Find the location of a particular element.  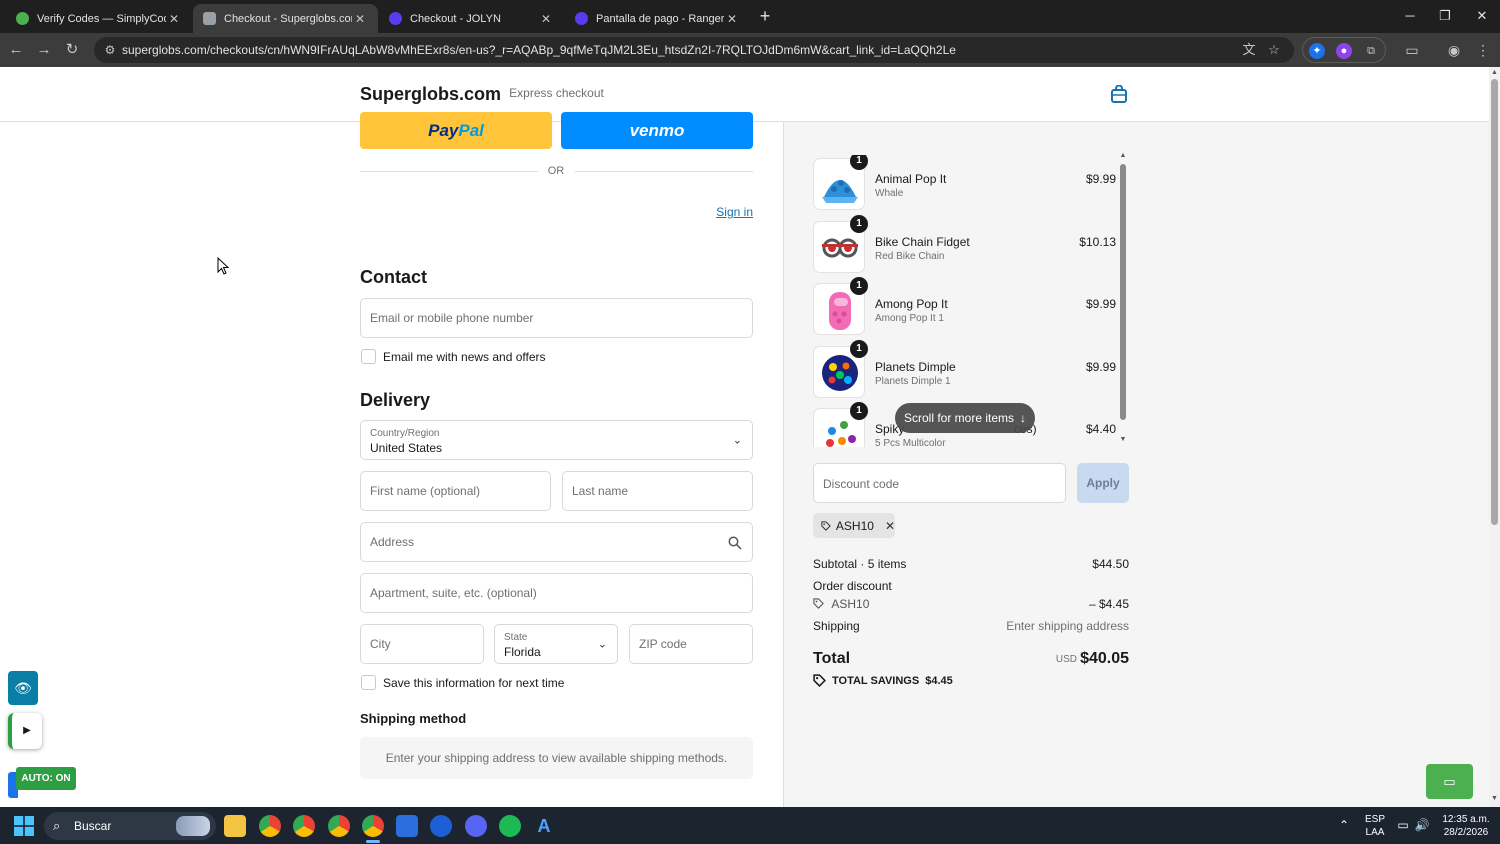

item-name: Bike Chain Fidget is located at coordinates (922, 242).